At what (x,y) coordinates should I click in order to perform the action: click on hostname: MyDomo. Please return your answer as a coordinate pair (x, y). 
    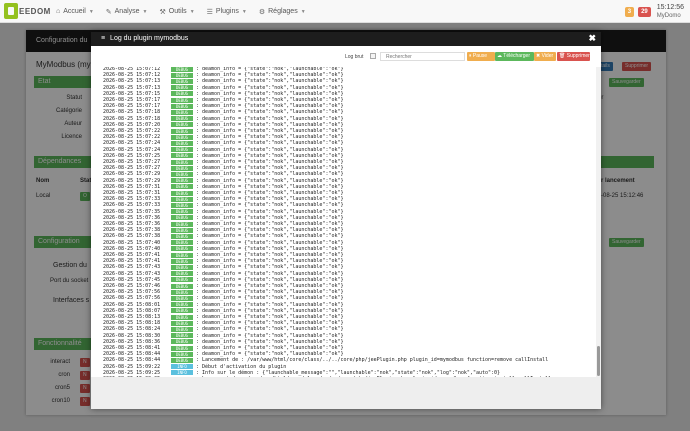
    Looking at the image, I should click on (670, 16).